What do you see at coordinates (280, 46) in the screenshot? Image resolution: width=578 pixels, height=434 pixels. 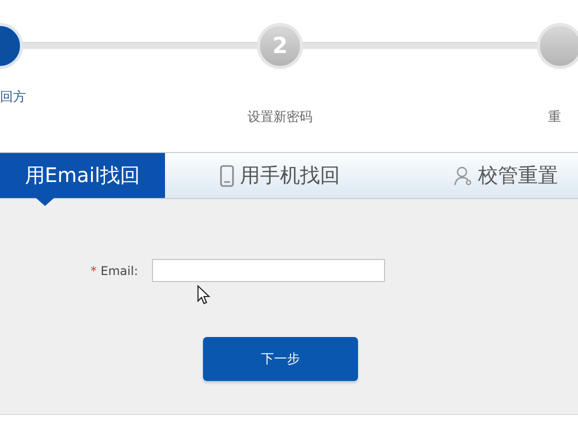 I see `step-circle: 2` at bounding box center [280, 46].